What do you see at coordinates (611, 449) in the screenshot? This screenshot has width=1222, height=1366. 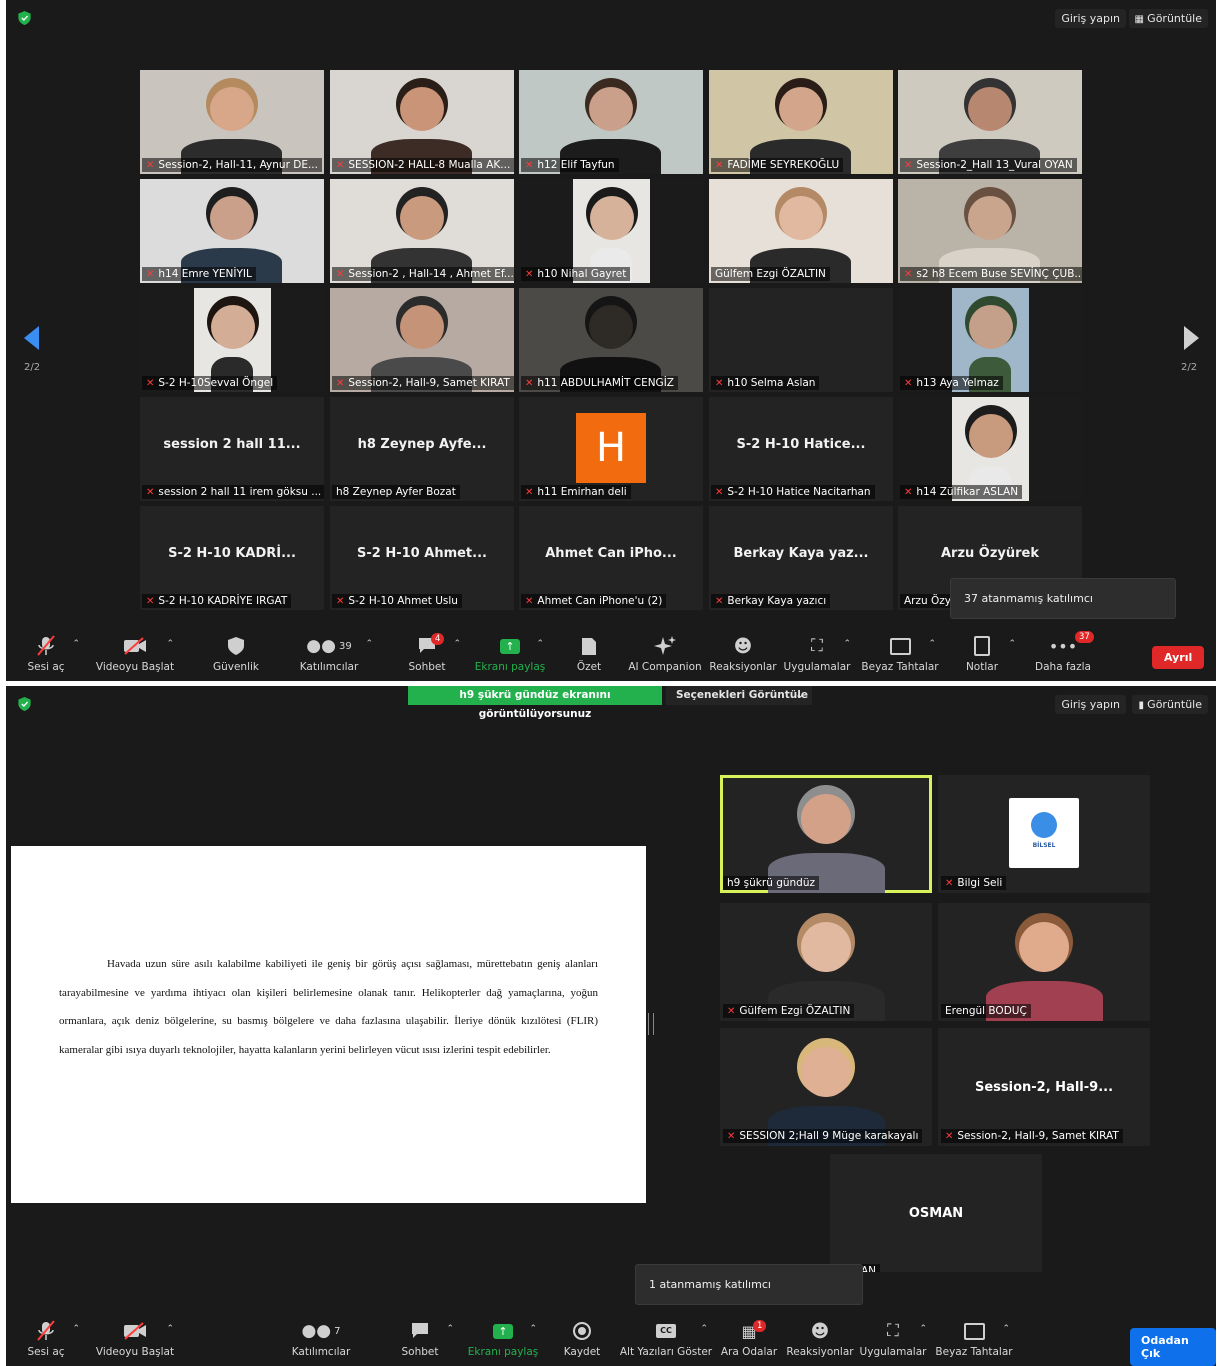 I see `participant-tile: H ✕ h11 Emirhan deli` at bounding box center [611, 449].